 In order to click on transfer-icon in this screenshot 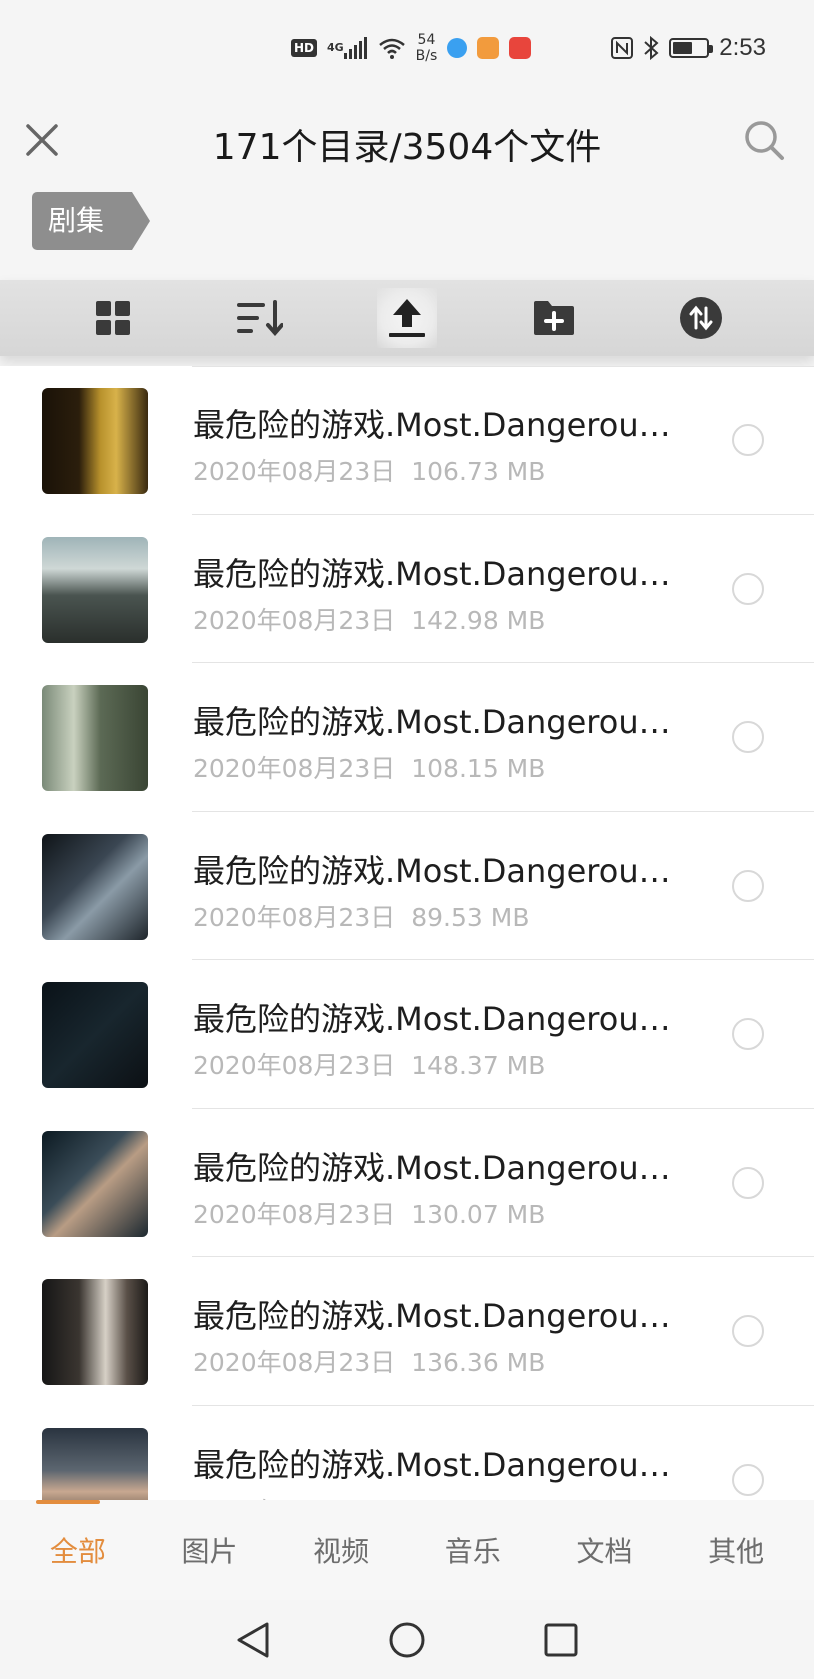, I will do `click(700, 318)`.